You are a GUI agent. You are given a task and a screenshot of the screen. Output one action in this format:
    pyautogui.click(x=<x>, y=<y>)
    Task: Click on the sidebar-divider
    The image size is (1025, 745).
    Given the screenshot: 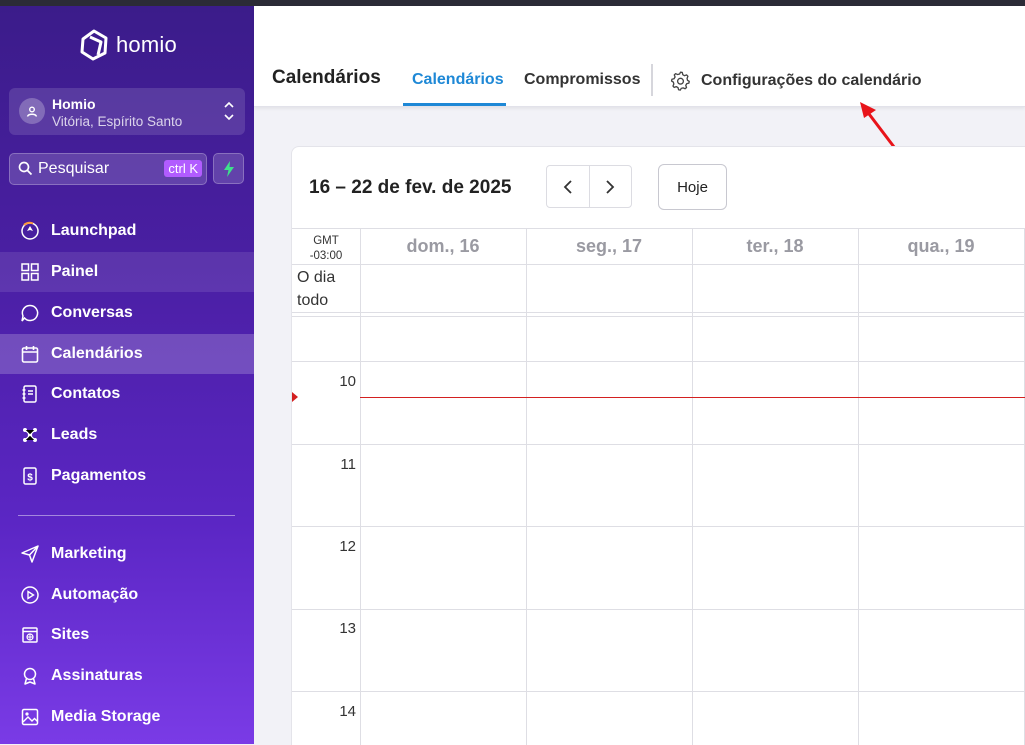 What is the action you would take?
    pyautogui.click(x=126, y=515)
    